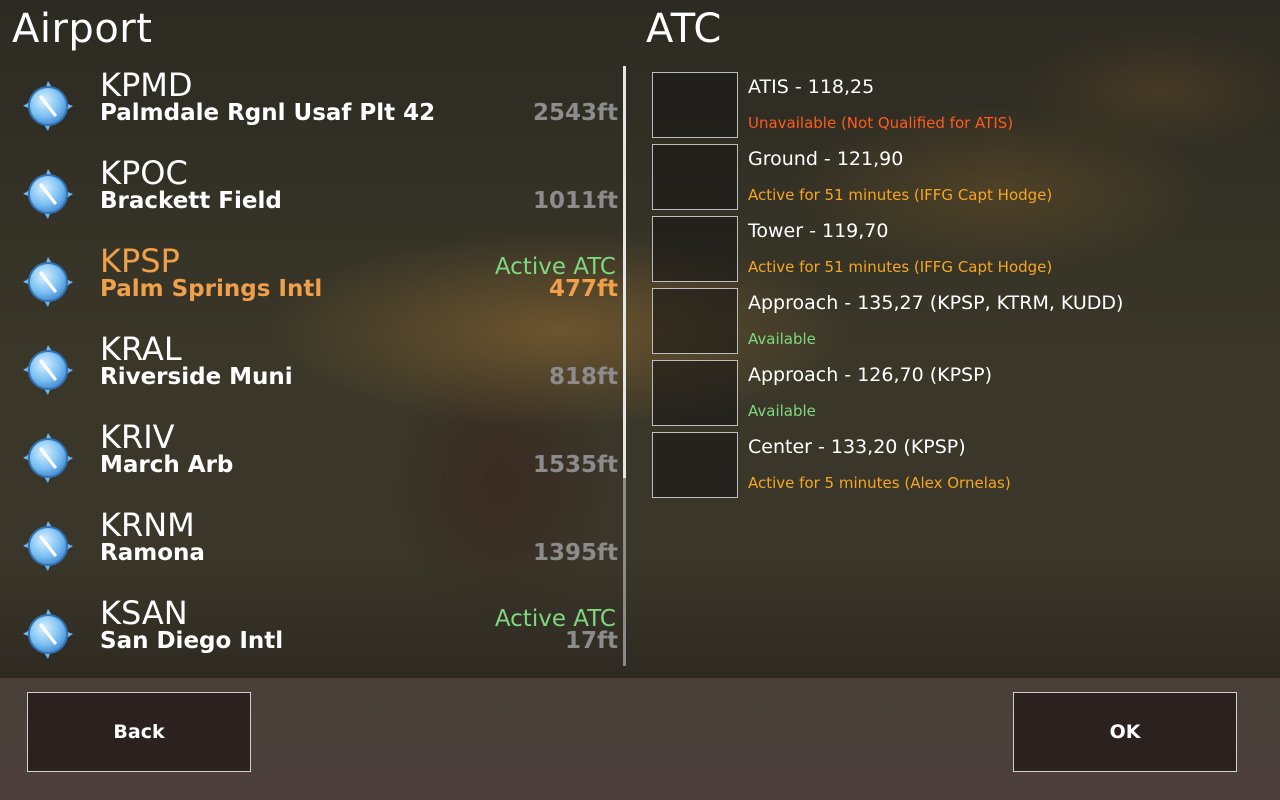  Describe the element at coordinates (881, 123) in the screenshot. I see `atc-status: Unavailable (Not Qualified for ATIS)` at that location.